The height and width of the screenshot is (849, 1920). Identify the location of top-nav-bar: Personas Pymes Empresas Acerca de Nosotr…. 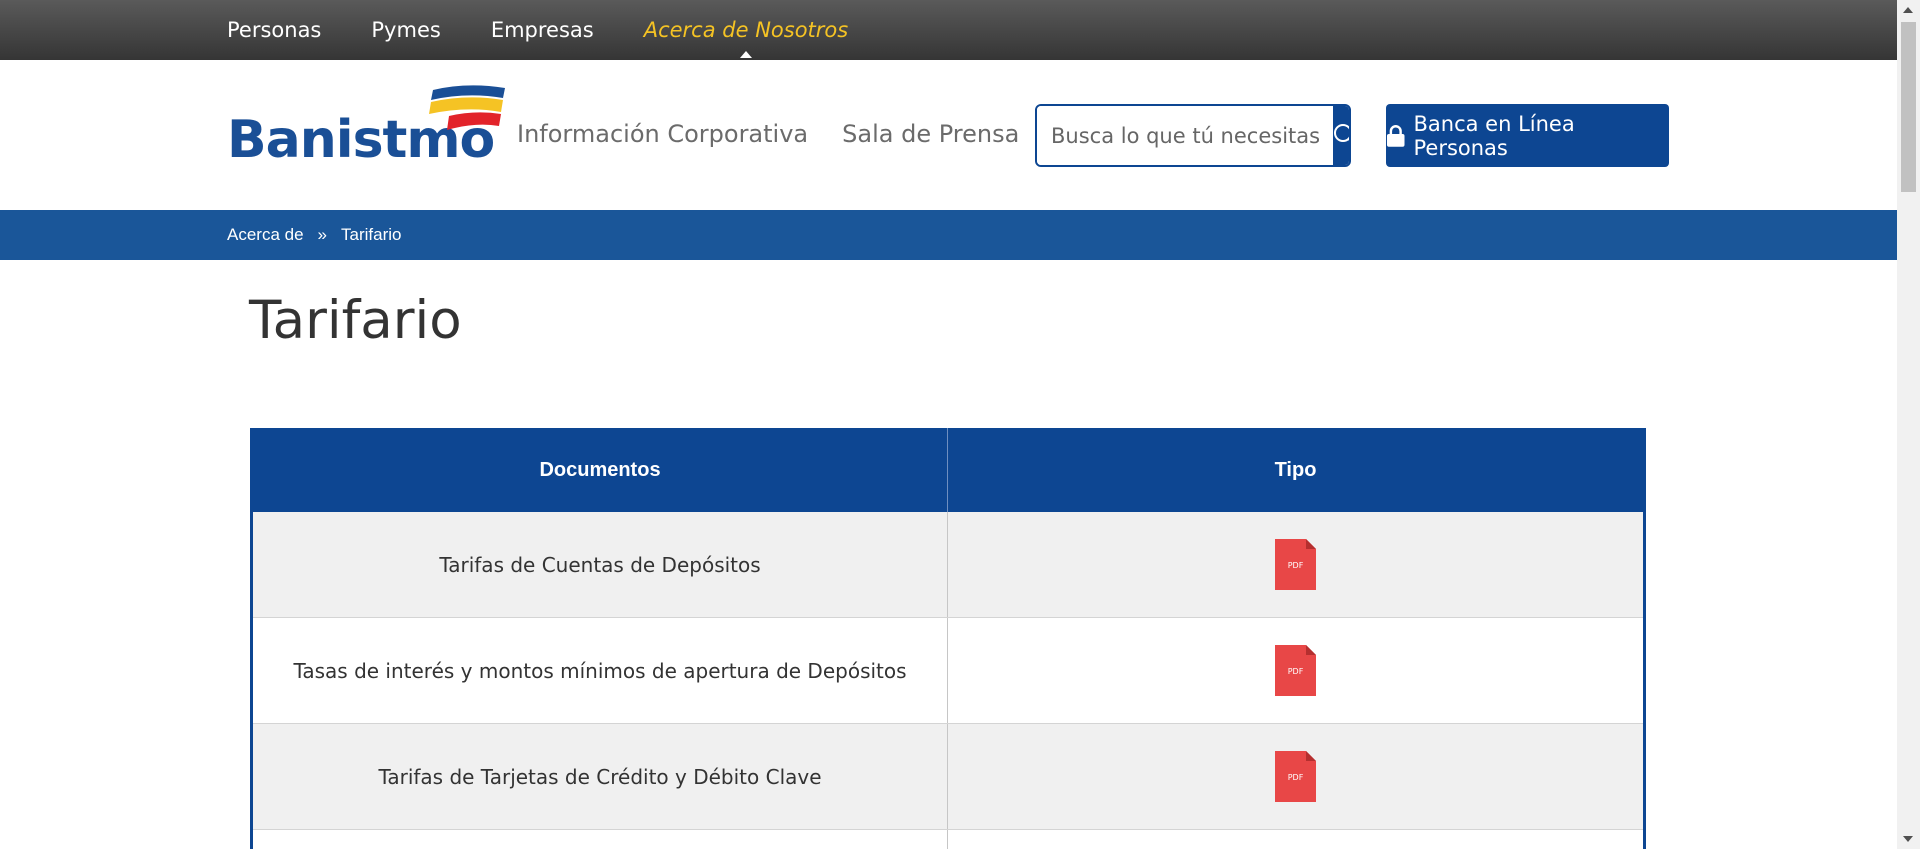
(948, 30).